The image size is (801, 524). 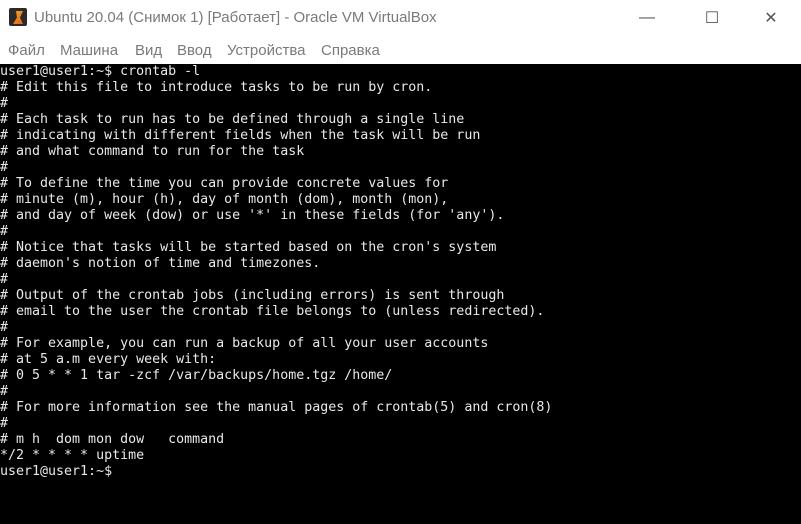 I want to click on terminal-line: # daemon's notion of time and timezones., so click(x=160, y=263).